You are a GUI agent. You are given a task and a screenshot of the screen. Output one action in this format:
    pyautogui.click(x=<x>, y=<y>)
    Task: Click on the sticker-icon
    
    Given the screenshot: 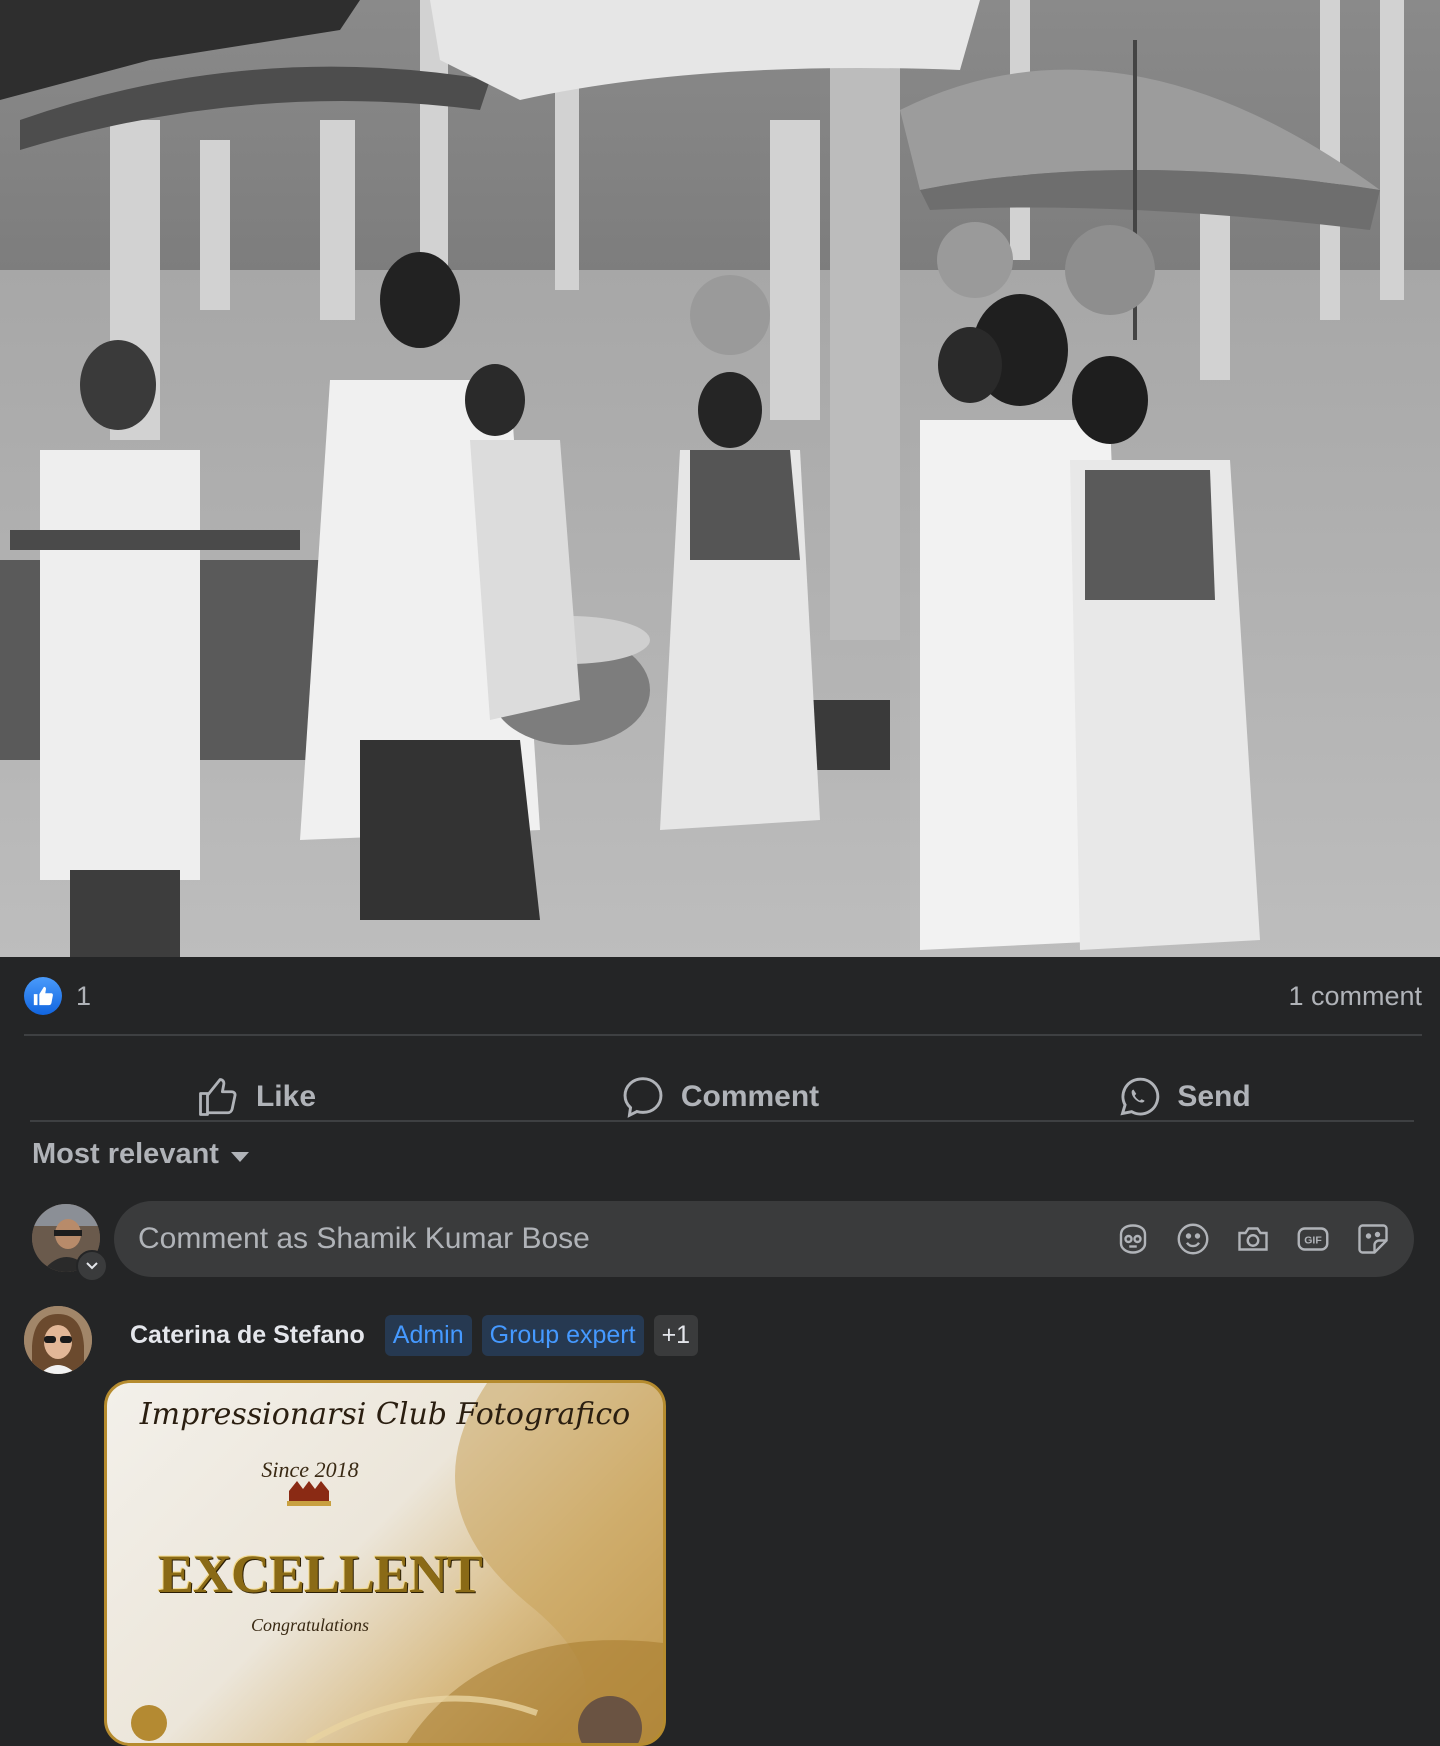 What is the action you would take?
    pyautogui.click(x=1373, y=1239)
    